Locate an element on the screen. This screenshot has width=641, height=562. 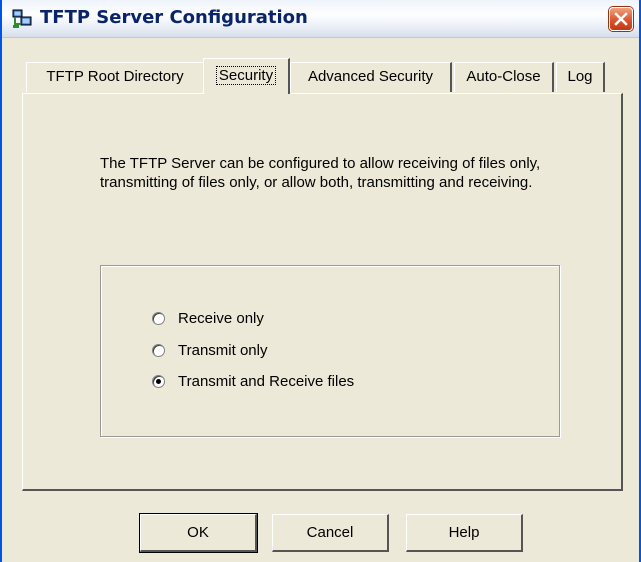
radio-receive-only: Receive only is located at coordinates (208, 318).